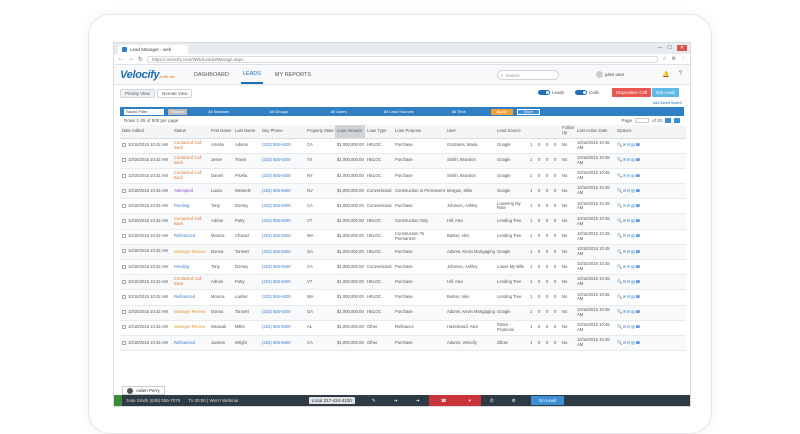 This screenshot has width=800, height=434. Describe the element at coordinates (339, 111) in the screenshot. I see `filter-users: All Users` at that location.